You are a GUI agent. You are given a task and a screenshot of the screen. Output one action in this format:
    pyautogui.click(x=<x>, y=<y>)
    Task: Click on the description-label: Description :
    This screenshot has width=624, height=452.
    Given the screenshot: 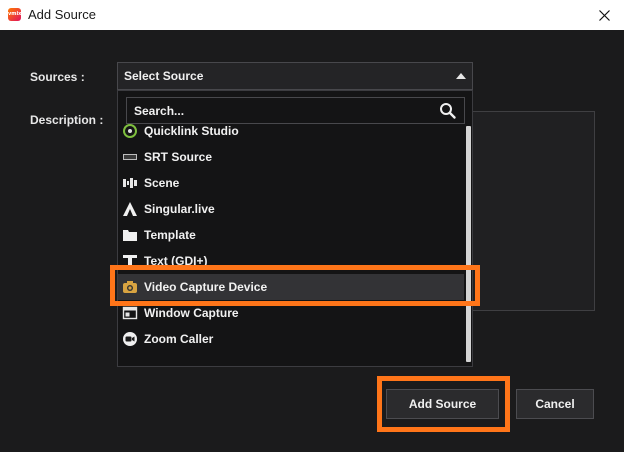 What is the action you would take?
    pyautogui.click(x=67, y=120)
    